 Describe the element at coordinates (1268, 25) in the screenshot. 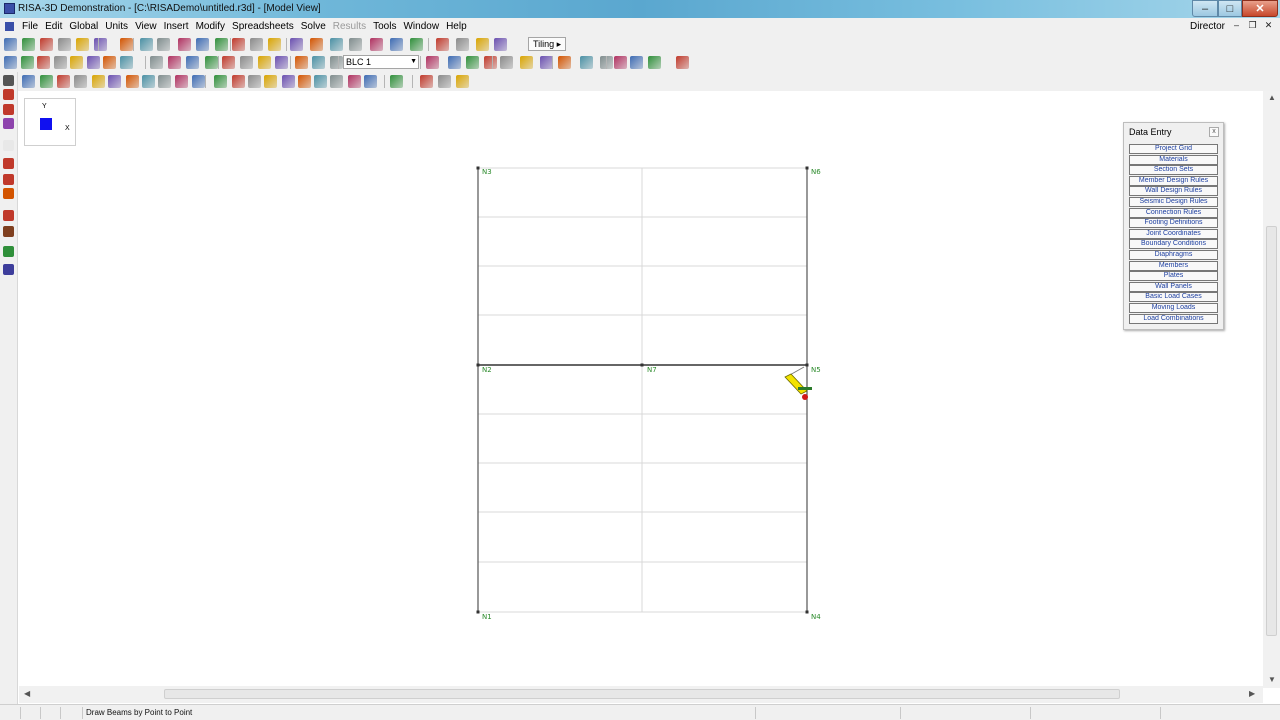

I see `mdi-close-button: ✕` at that location.